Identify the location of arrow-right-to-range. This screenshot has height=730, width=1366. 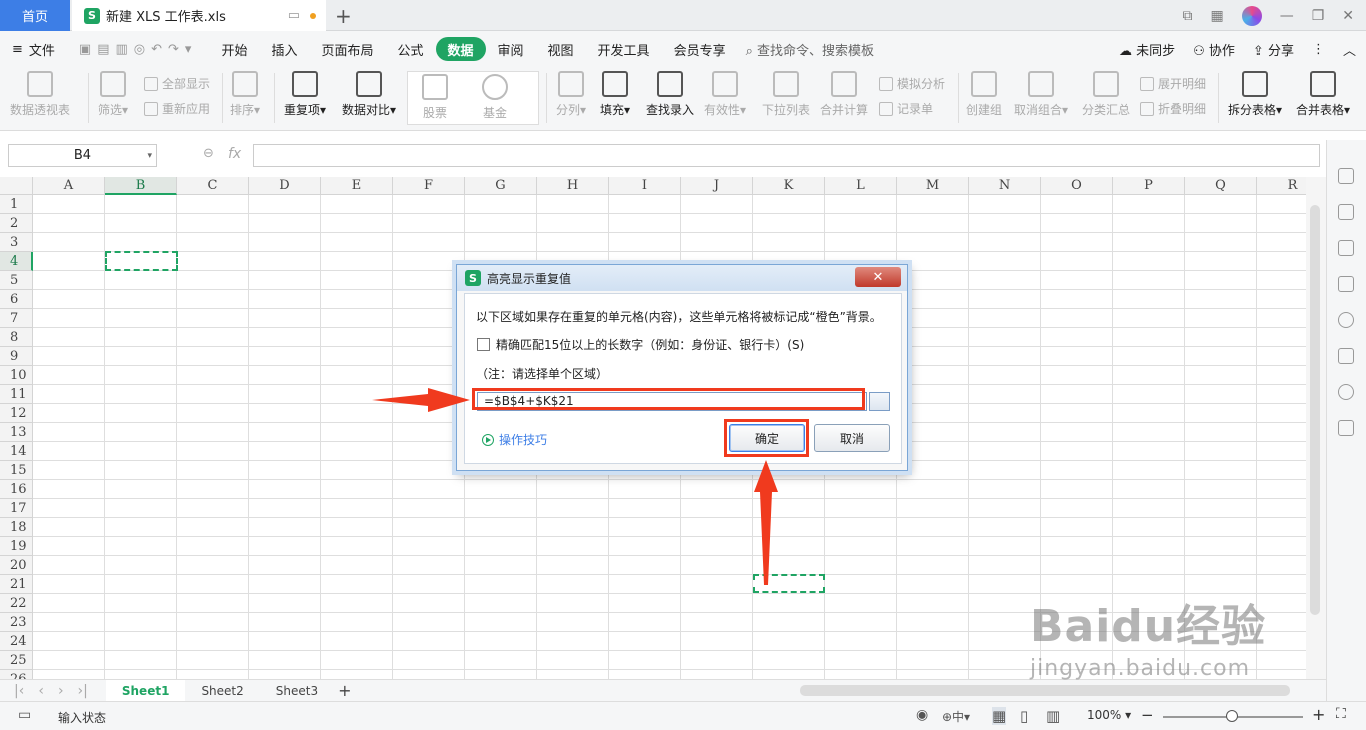
(421, 400).